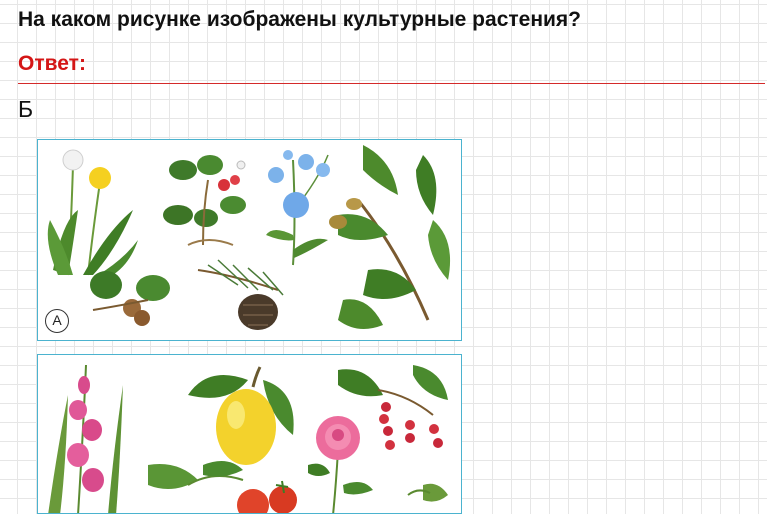 This screenshot has height=514, width=767. Describe the element at coordinates (130, 298) in the screenshot. I see `hazelnut-illustration` at that location.